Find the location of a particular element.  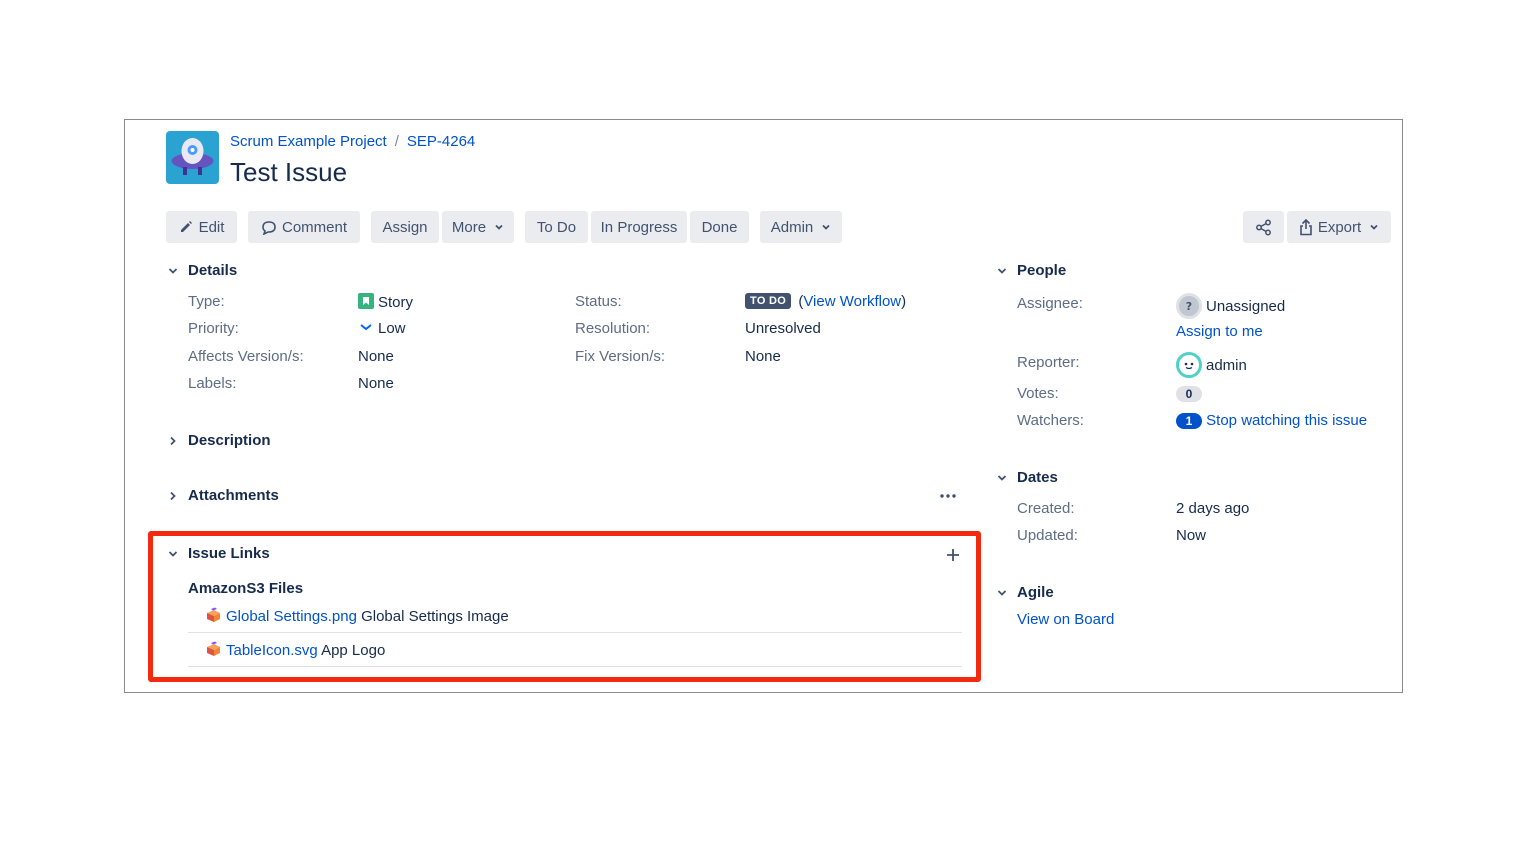

dates-toggle: Dates is located at coordinates (1026, 477).